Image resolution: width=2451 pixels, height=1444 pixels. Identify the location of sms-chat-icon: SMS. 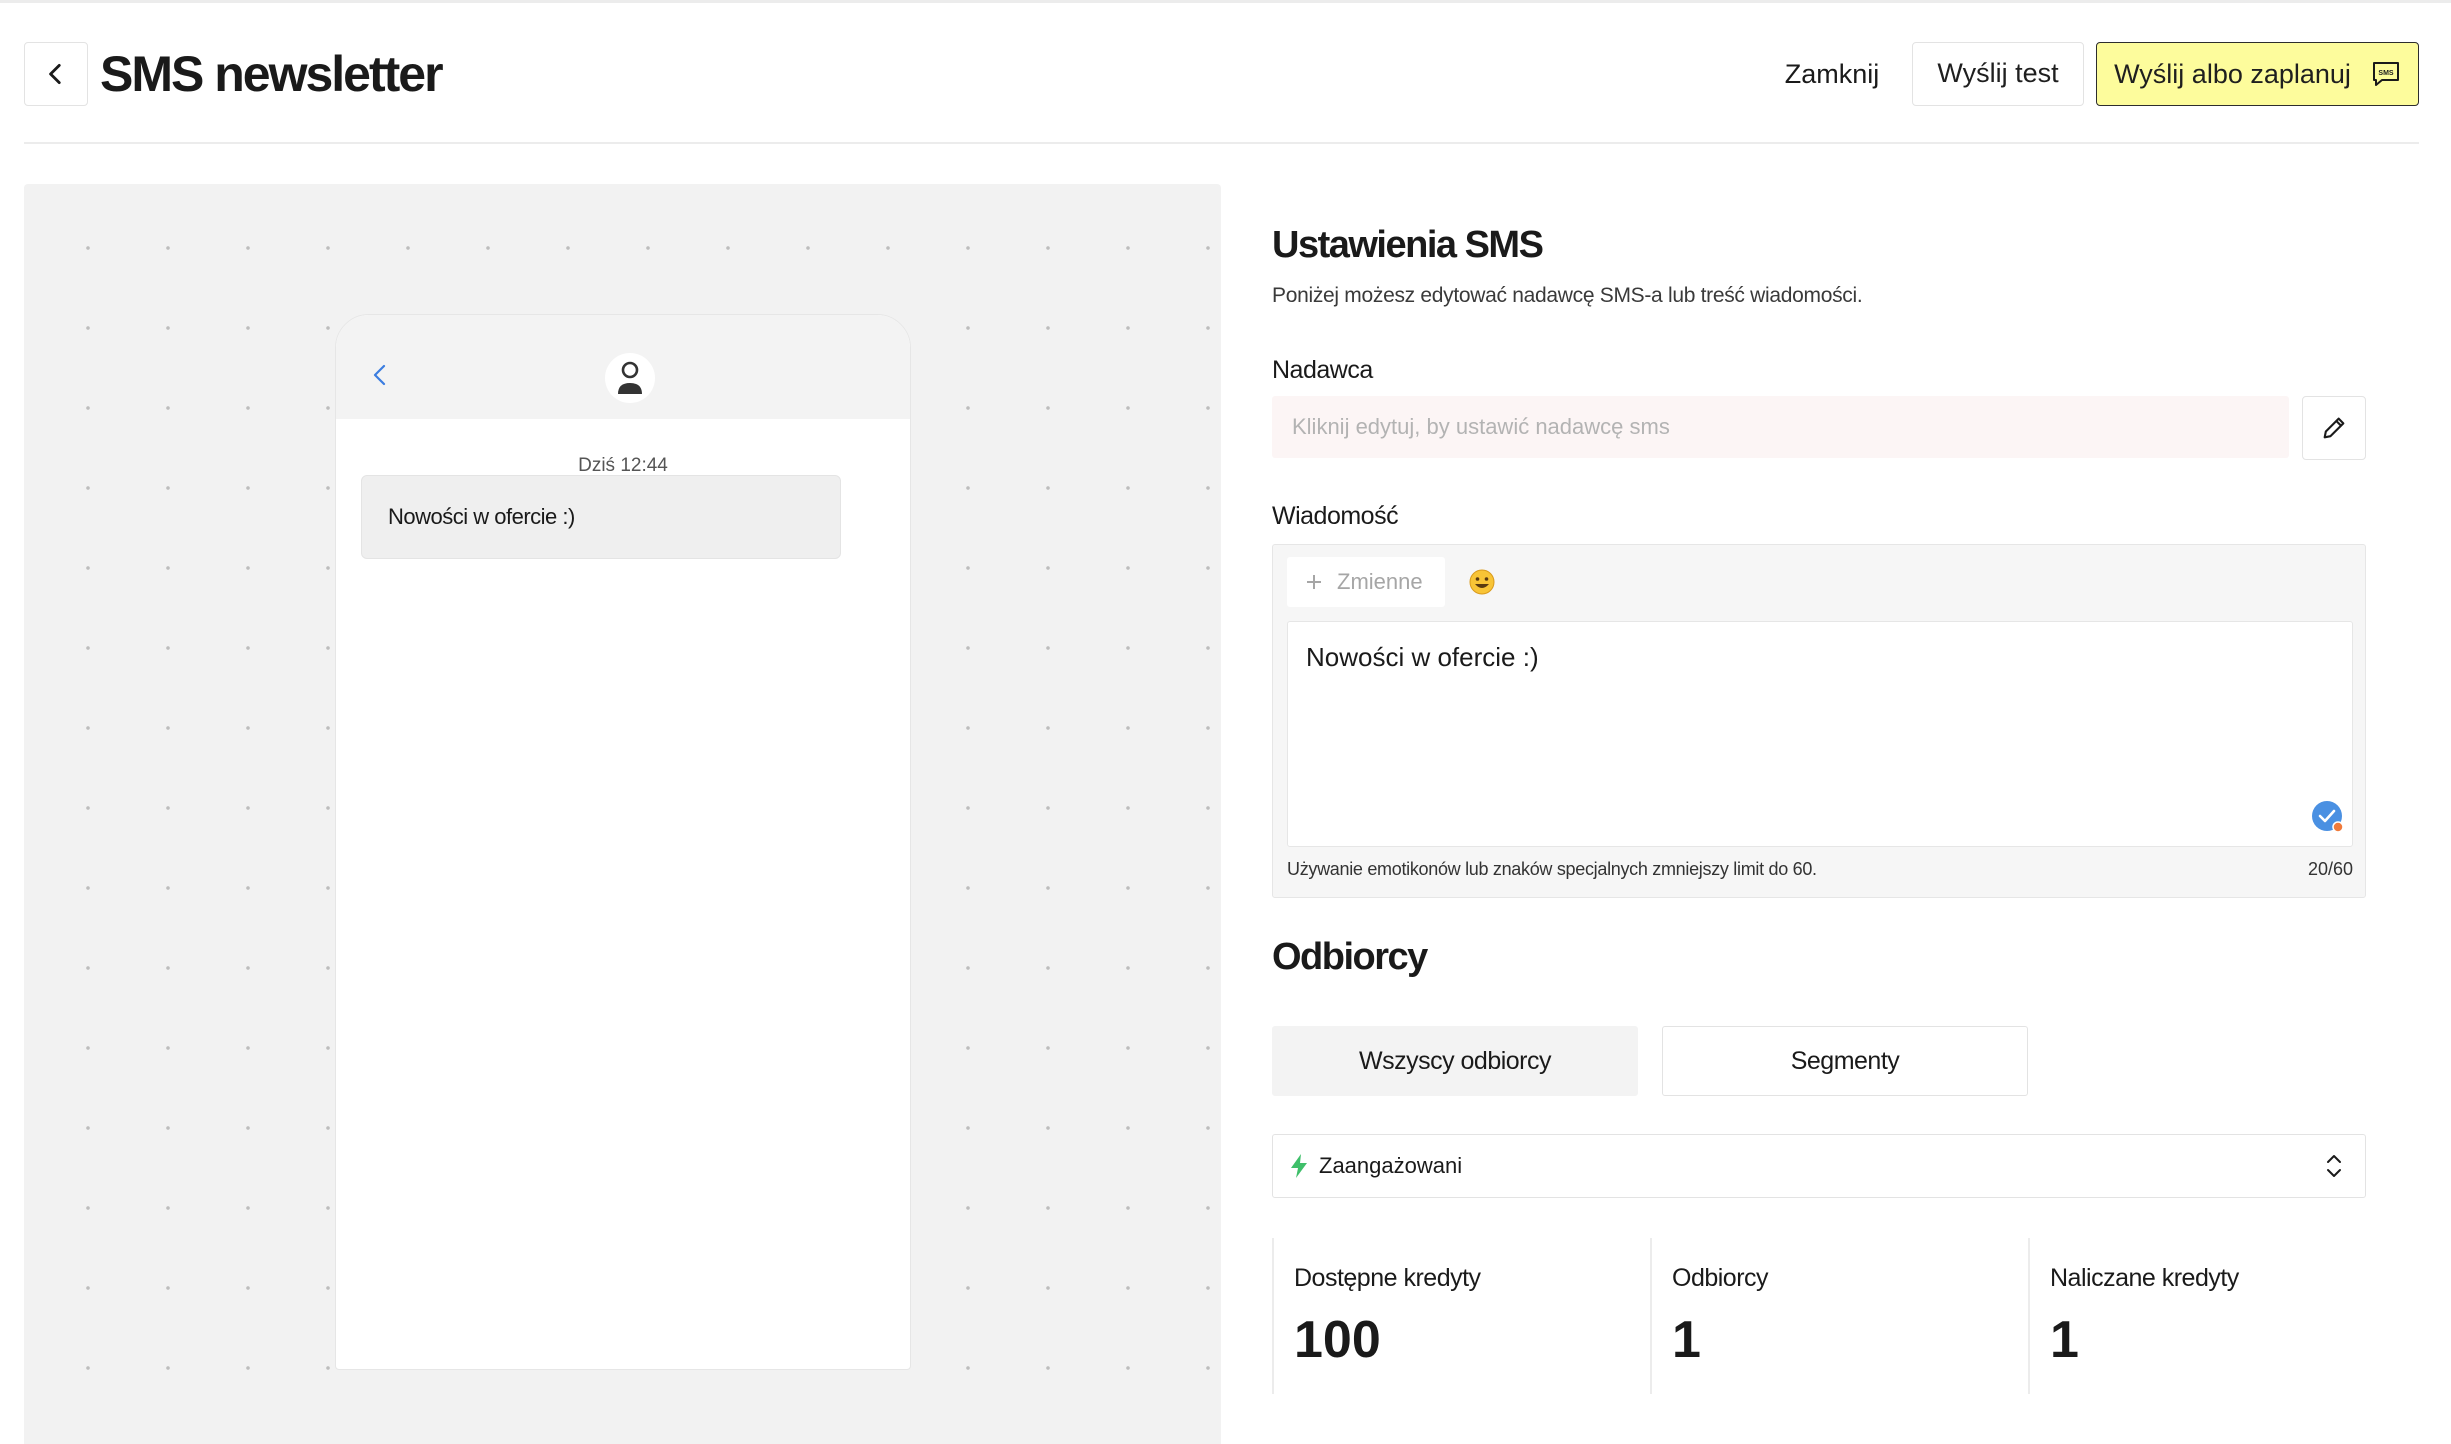
(2385, 74).